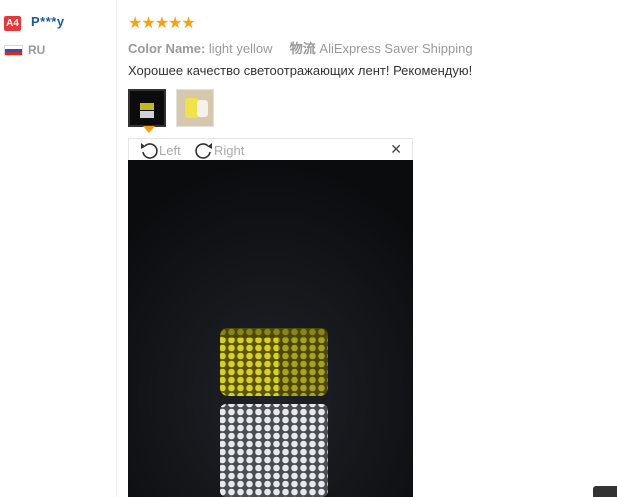 This screenshot has height=497, width=617. I want to click on reviewer-name: P***y, so click(48, 21).